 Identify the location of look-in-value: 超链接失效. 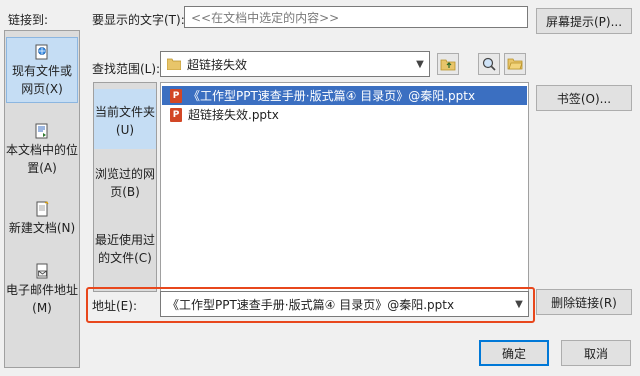
(217, 64).